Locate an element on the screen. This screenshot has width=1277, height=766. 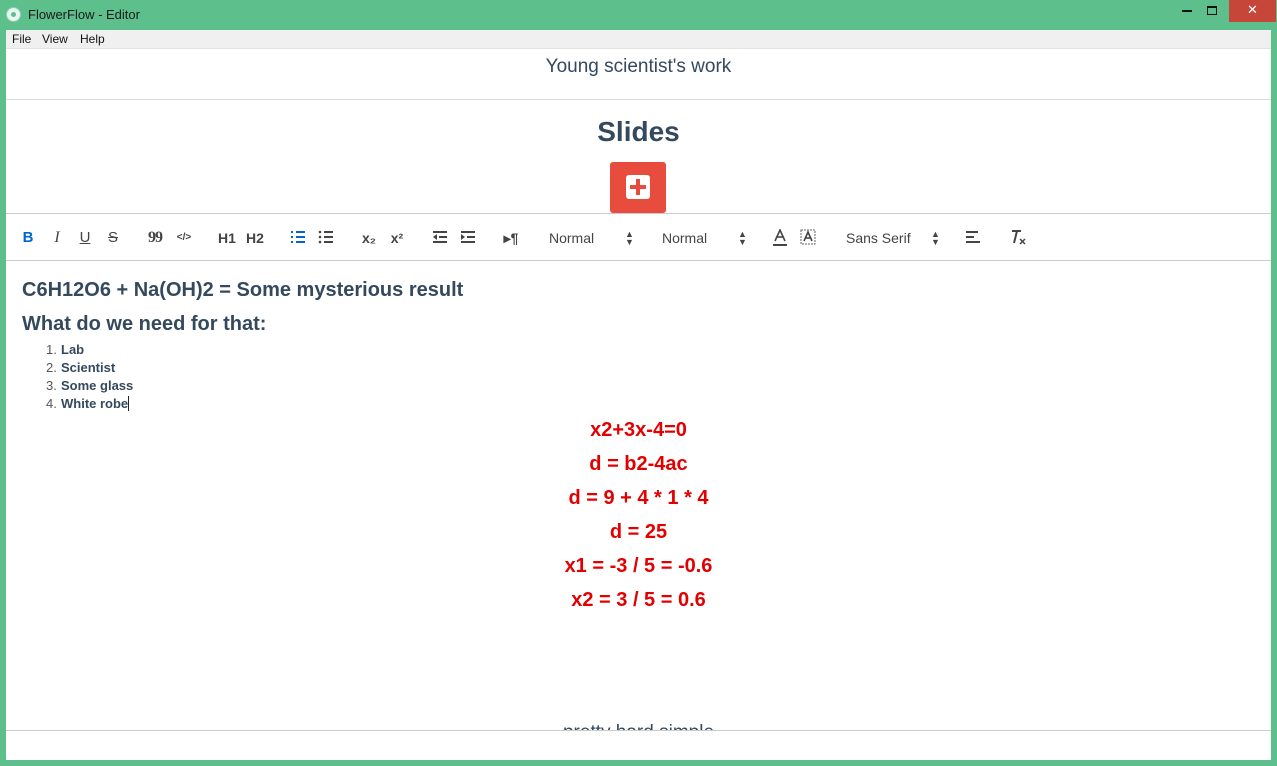
list-item: 4. White robe is located at coordinates (88, 403).